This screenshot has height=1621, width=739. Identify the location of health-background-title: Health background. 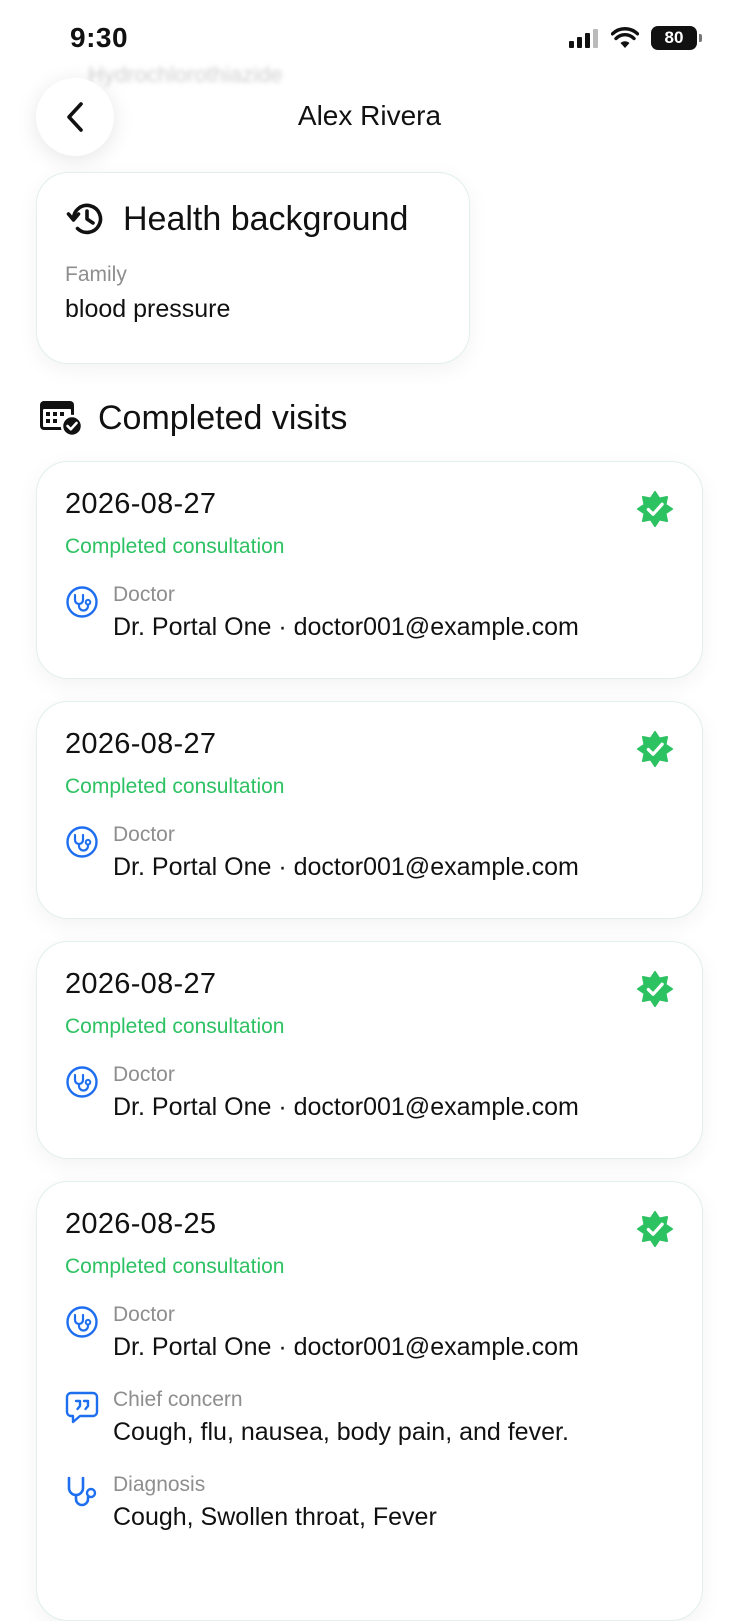
(266, 218).